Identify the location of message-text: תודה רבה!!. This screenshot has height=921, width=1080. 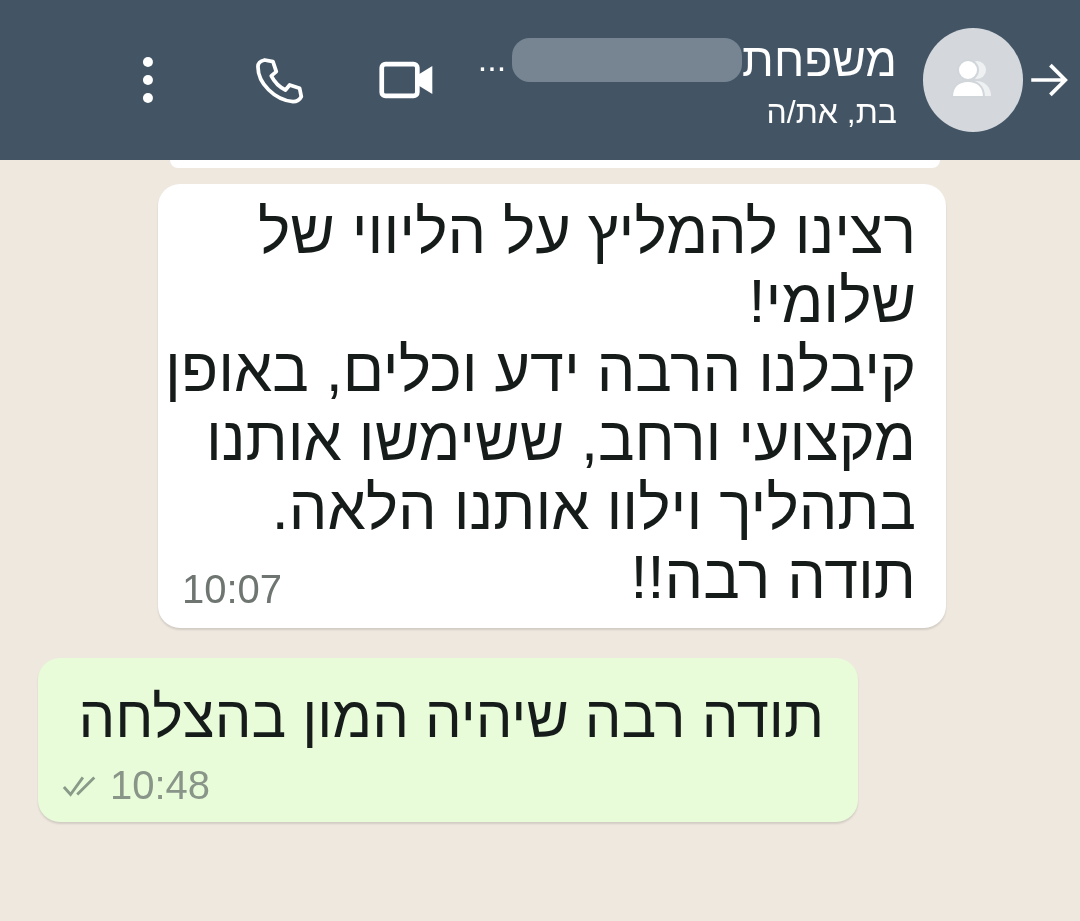
(773, 577).